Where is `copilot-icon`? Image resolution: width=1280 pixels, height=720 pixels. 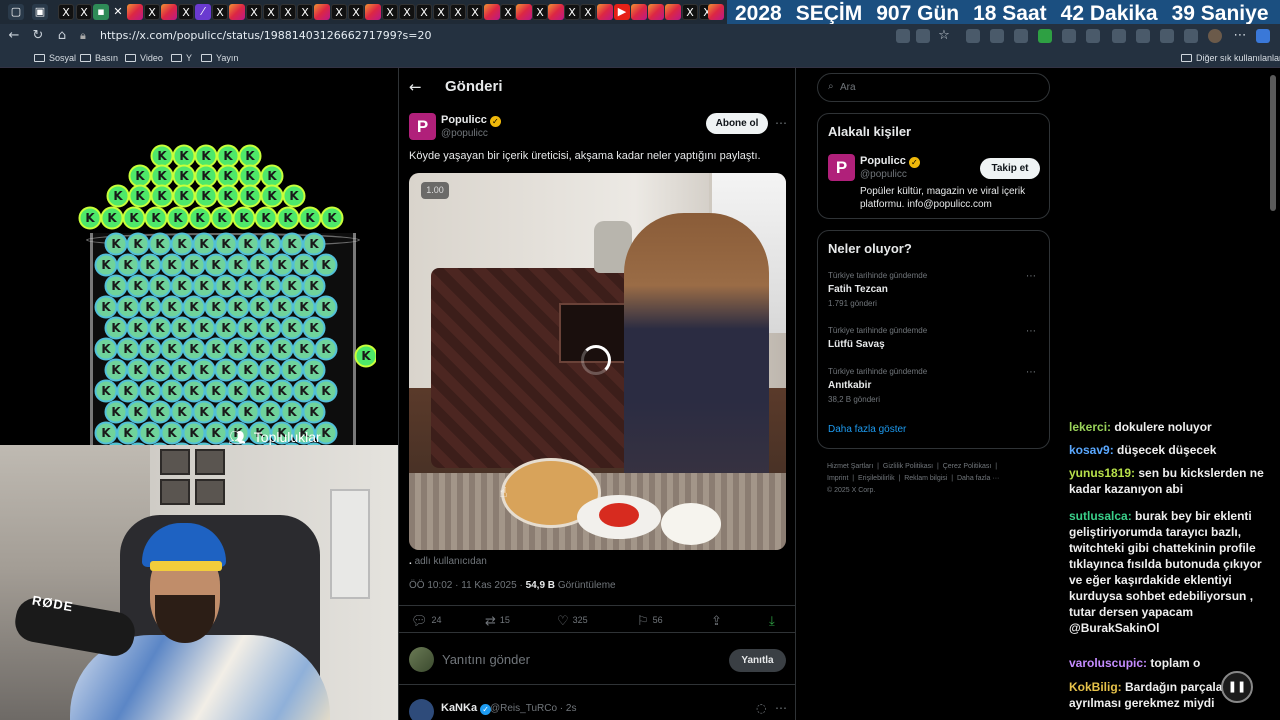 copilot-icon is located at coordinates (1263, 36).